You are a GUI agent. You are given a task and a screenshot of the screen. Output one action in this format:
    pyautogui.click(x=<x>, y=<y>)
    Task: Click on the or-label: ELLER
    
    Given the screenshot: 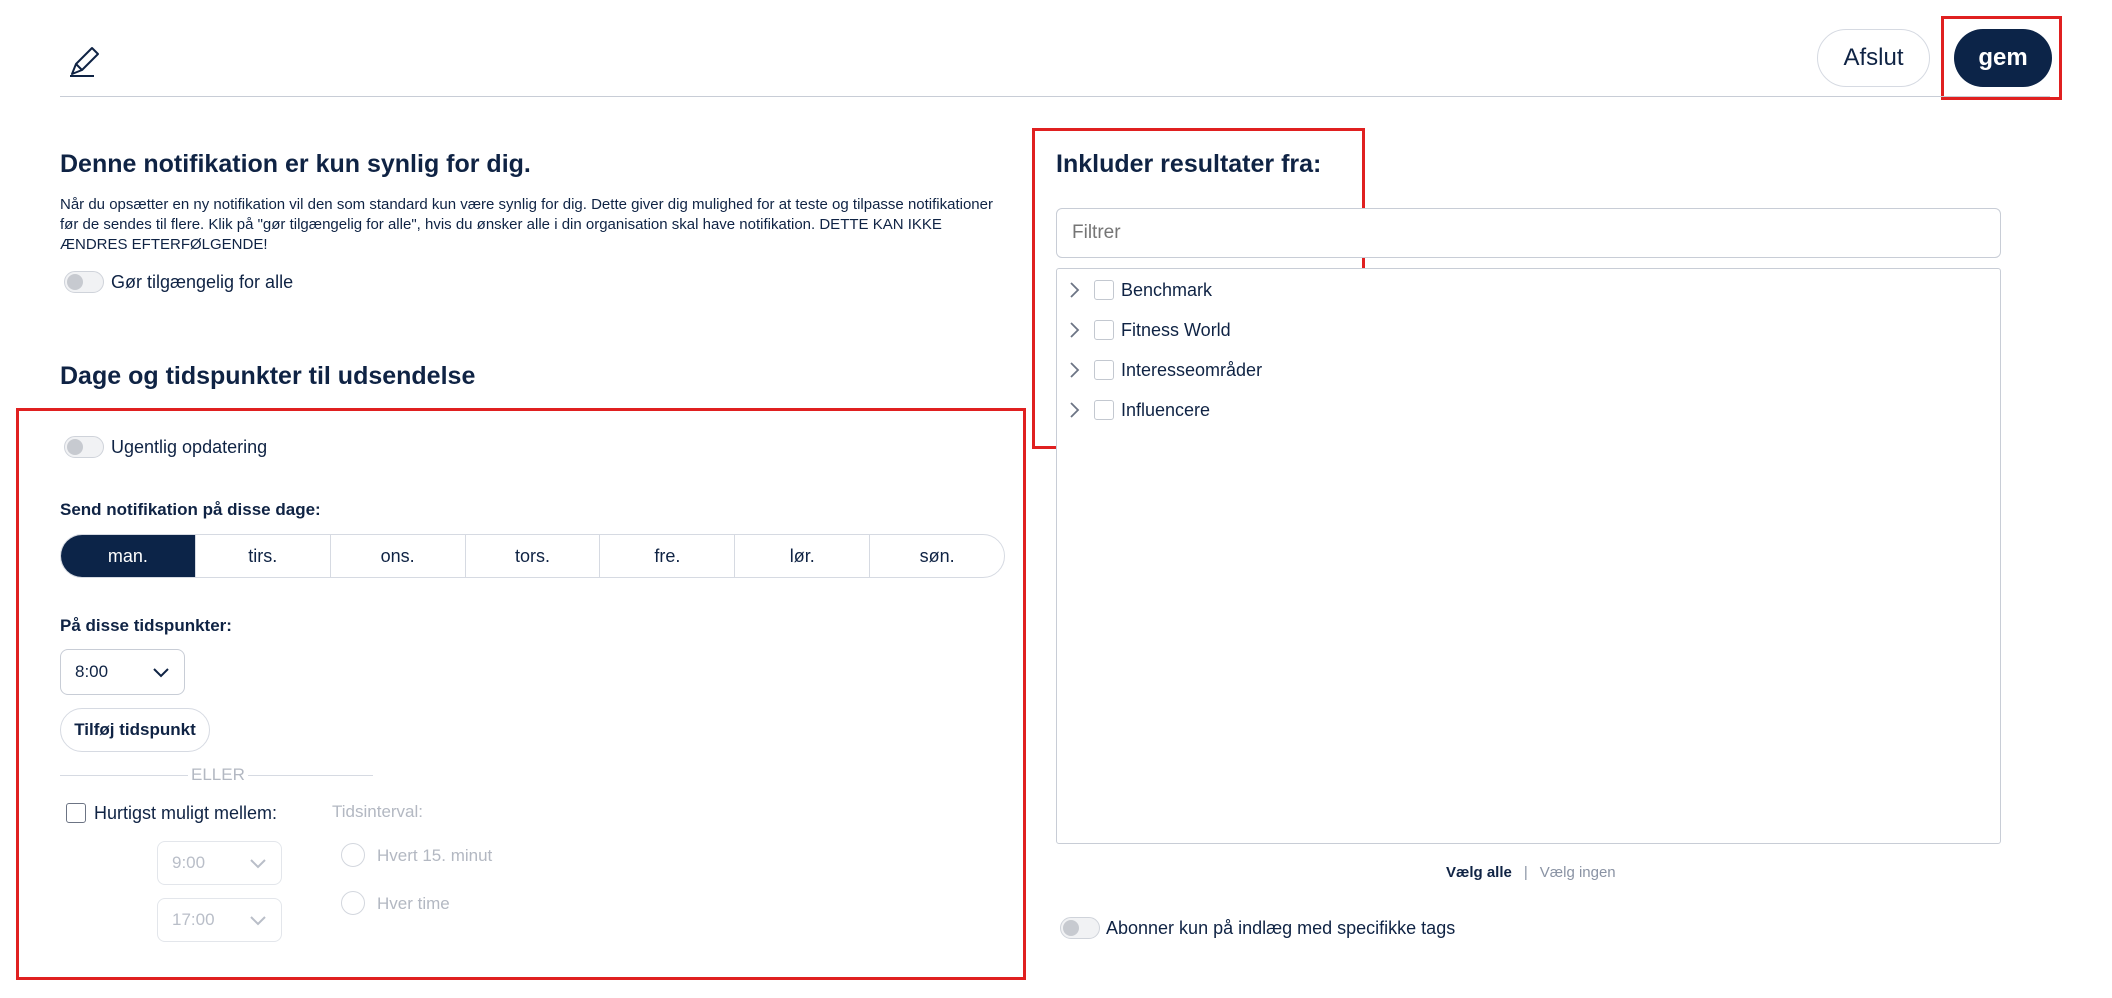 What is the action you would take?
    pyautogui.click(x=218, y=774)
    